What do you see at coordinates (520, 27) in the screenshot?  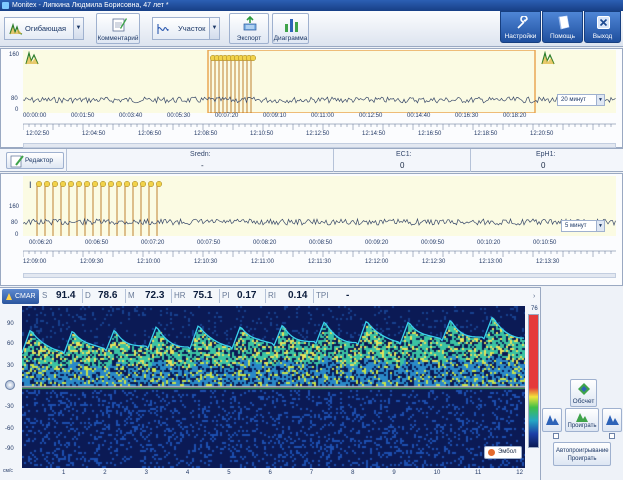 I see `settings-button: Настройки` at bounding box center [520, 27].